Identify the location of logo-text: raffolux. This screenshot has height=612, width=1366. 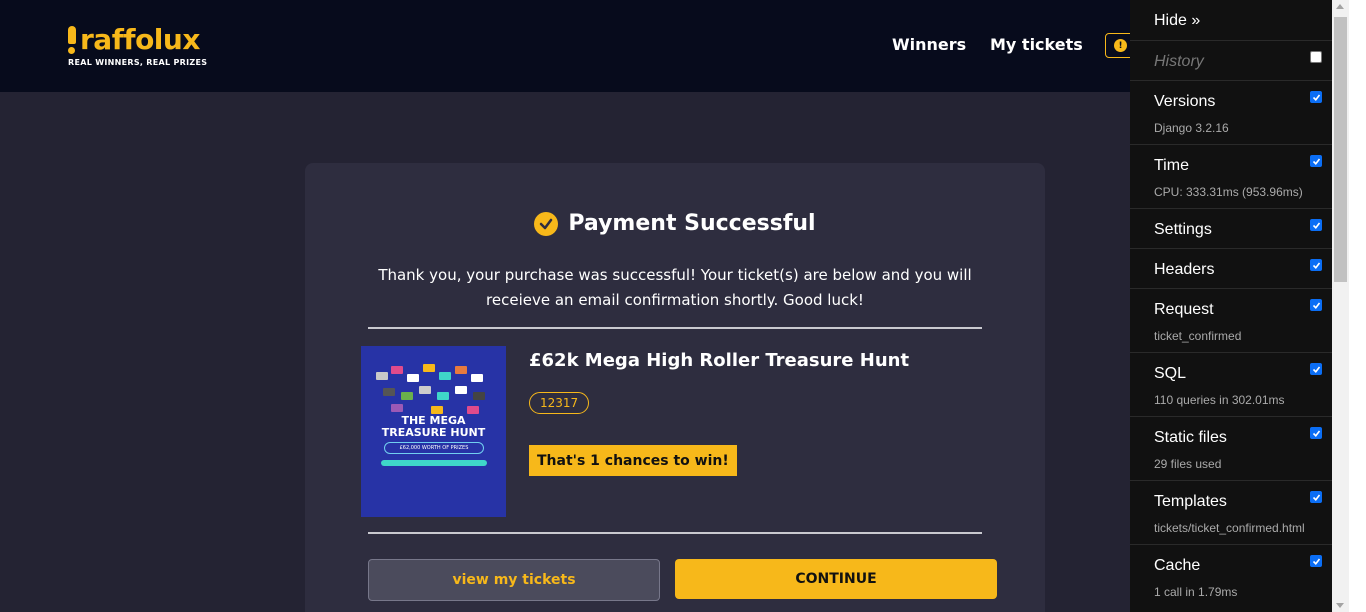
(140, 39).